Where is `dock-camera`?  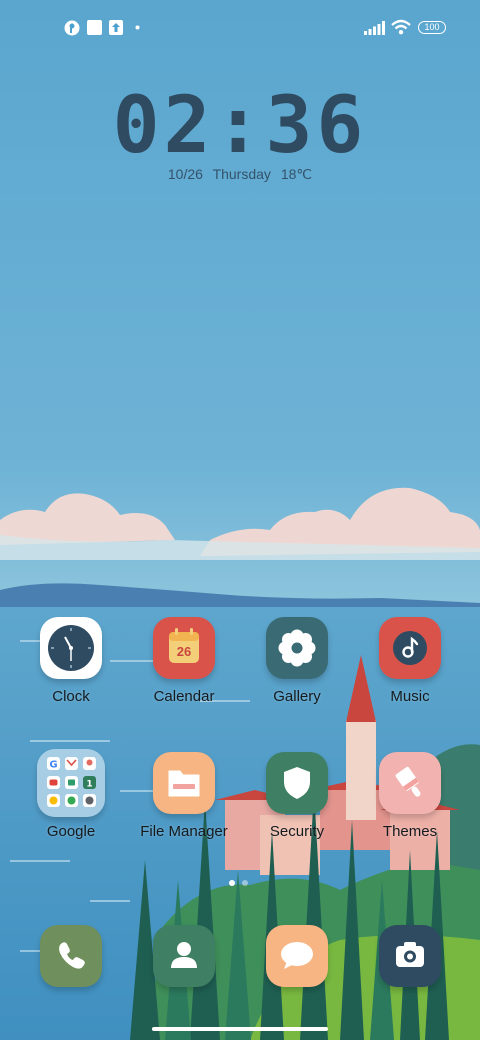
dock-camera is located at coordinates (410, 956).